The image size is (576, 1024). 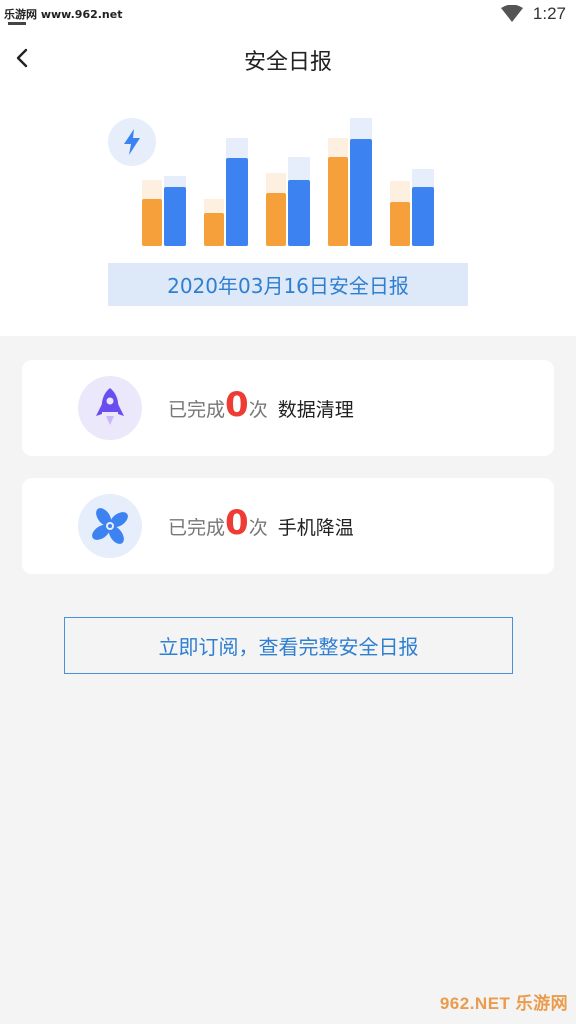 I want to click on status-site-text: 乐游网 www.962.net, so click(x=63, y=14).